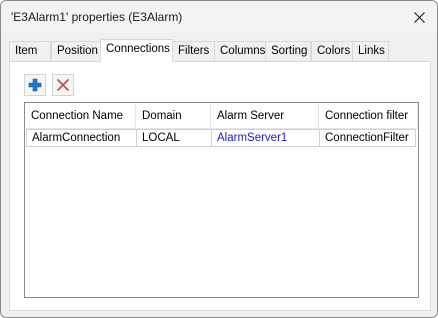 The height and width of the screenshot is (318, 438). What do you see at coordinates (80, 116) in the screenshot?
I see `column-header-connection-name: Connection Name` at bounding box center [80, 116].